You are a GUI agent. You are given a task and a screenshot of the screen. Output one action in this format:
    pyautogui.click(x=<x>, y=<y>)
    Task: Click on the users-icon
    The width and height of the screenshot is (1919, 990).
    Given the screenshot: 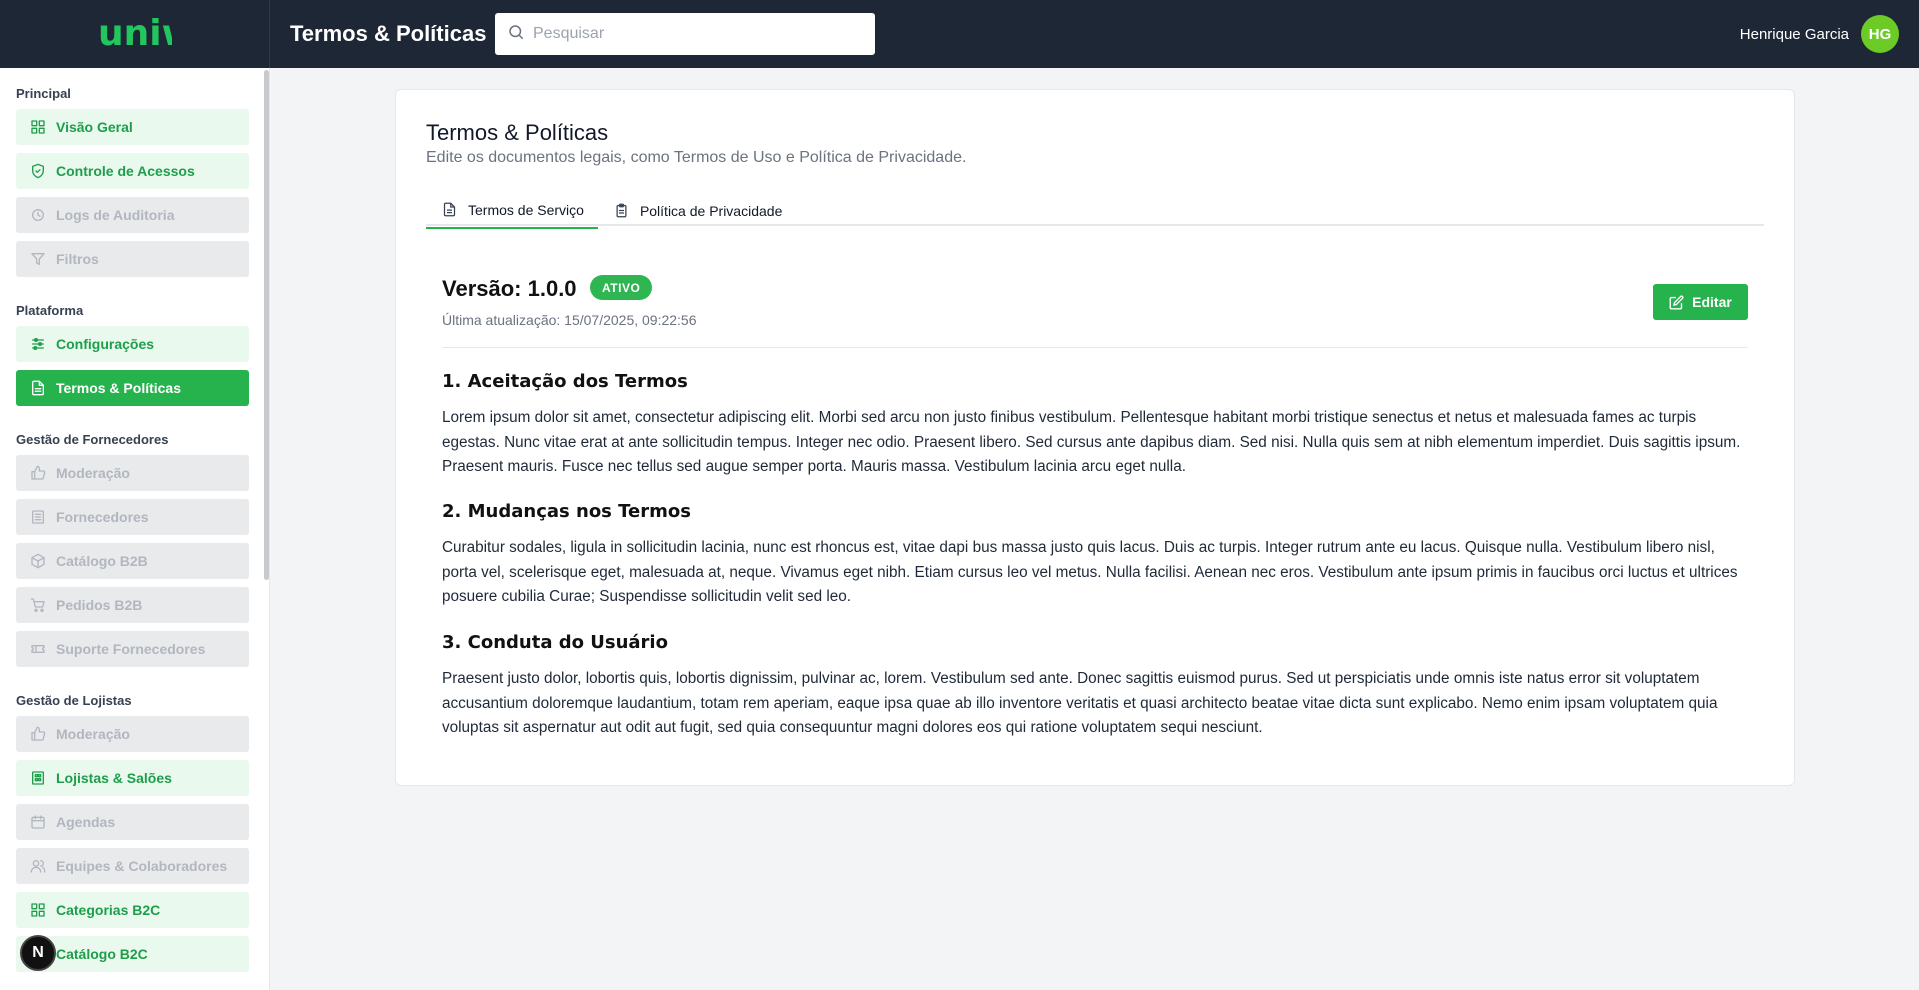 What is the action you would take?
    pyautogui.click(x=38, y=866)
    